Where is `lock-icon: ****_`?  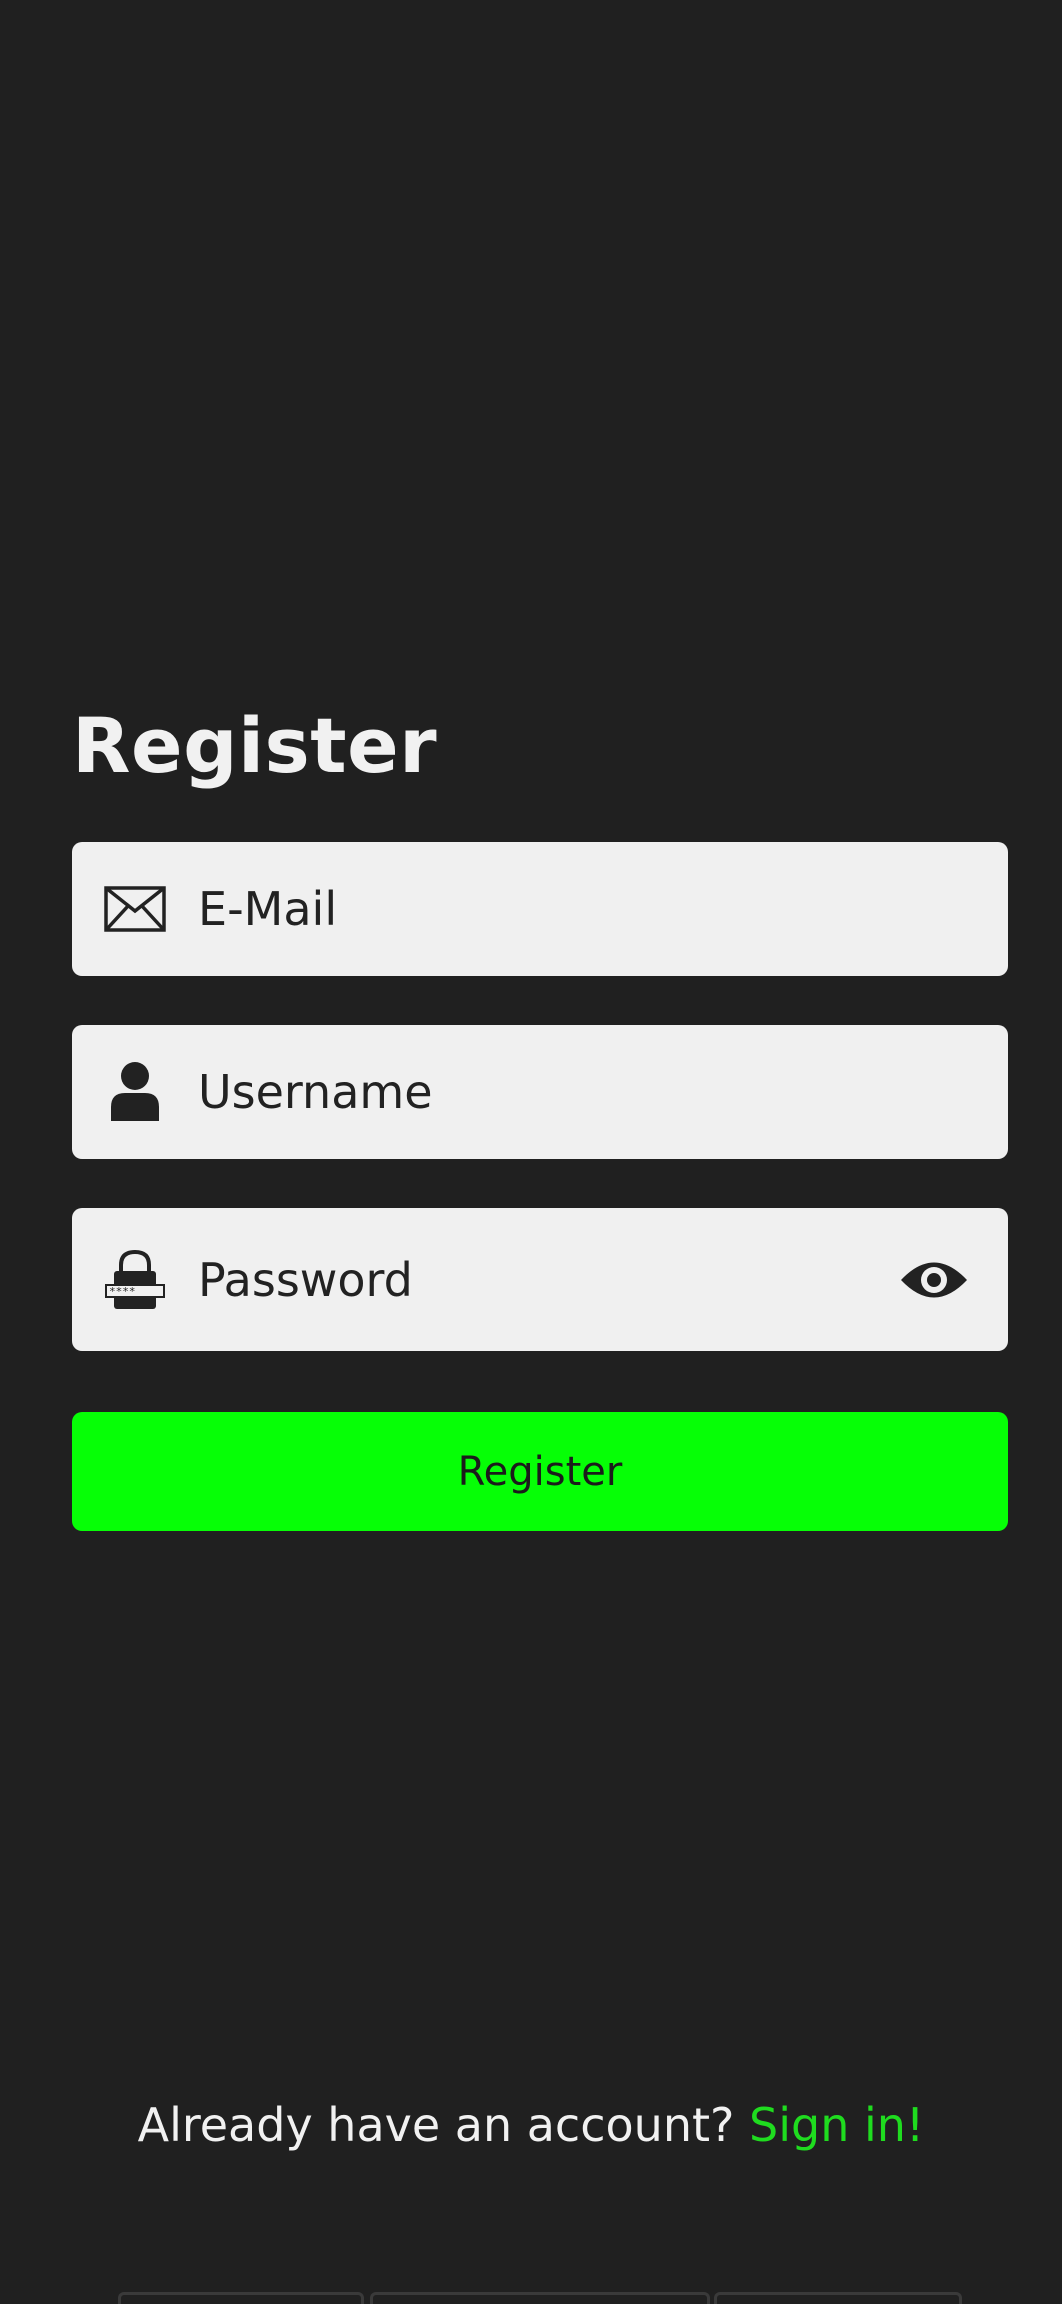 lock-icon: ****_ is located at coordinates (135, 1280).